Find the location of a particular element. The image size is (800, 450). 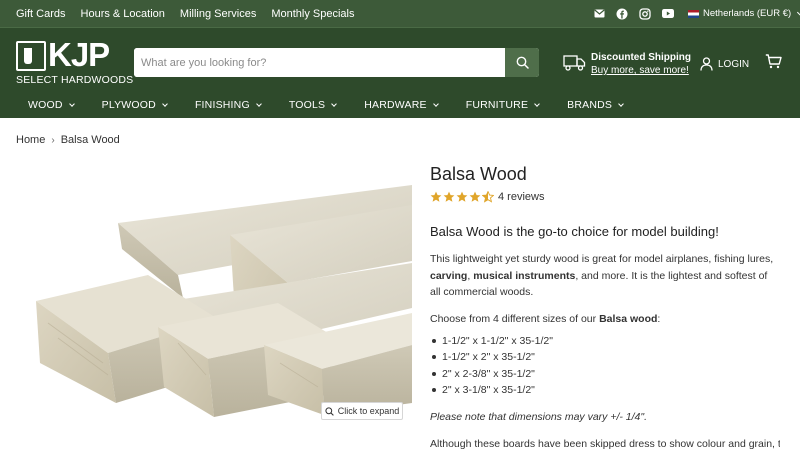

facebook-icon is located at coordinates (622, 14).